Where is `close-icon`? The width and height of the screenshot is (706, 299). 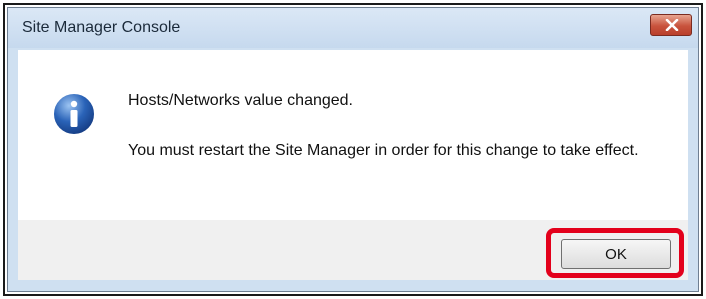
close-icon is located at coordinates (672, 25).